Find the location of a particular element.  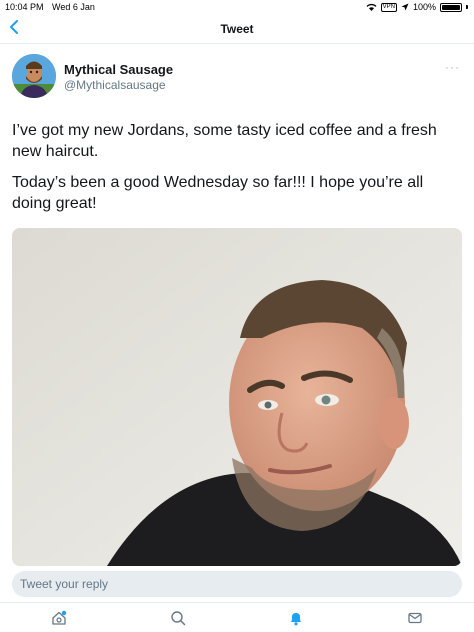

avatar is located at coordinates (34, 76).